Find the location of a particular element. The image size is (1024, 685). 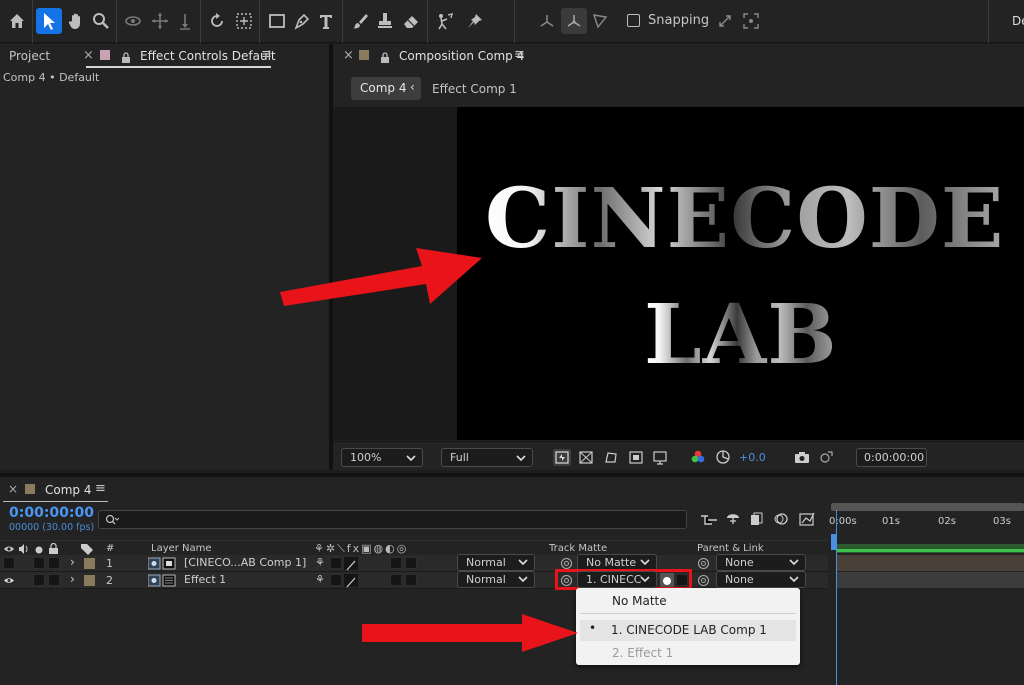

pan-camera-icon is located at coordinates (160, 21).